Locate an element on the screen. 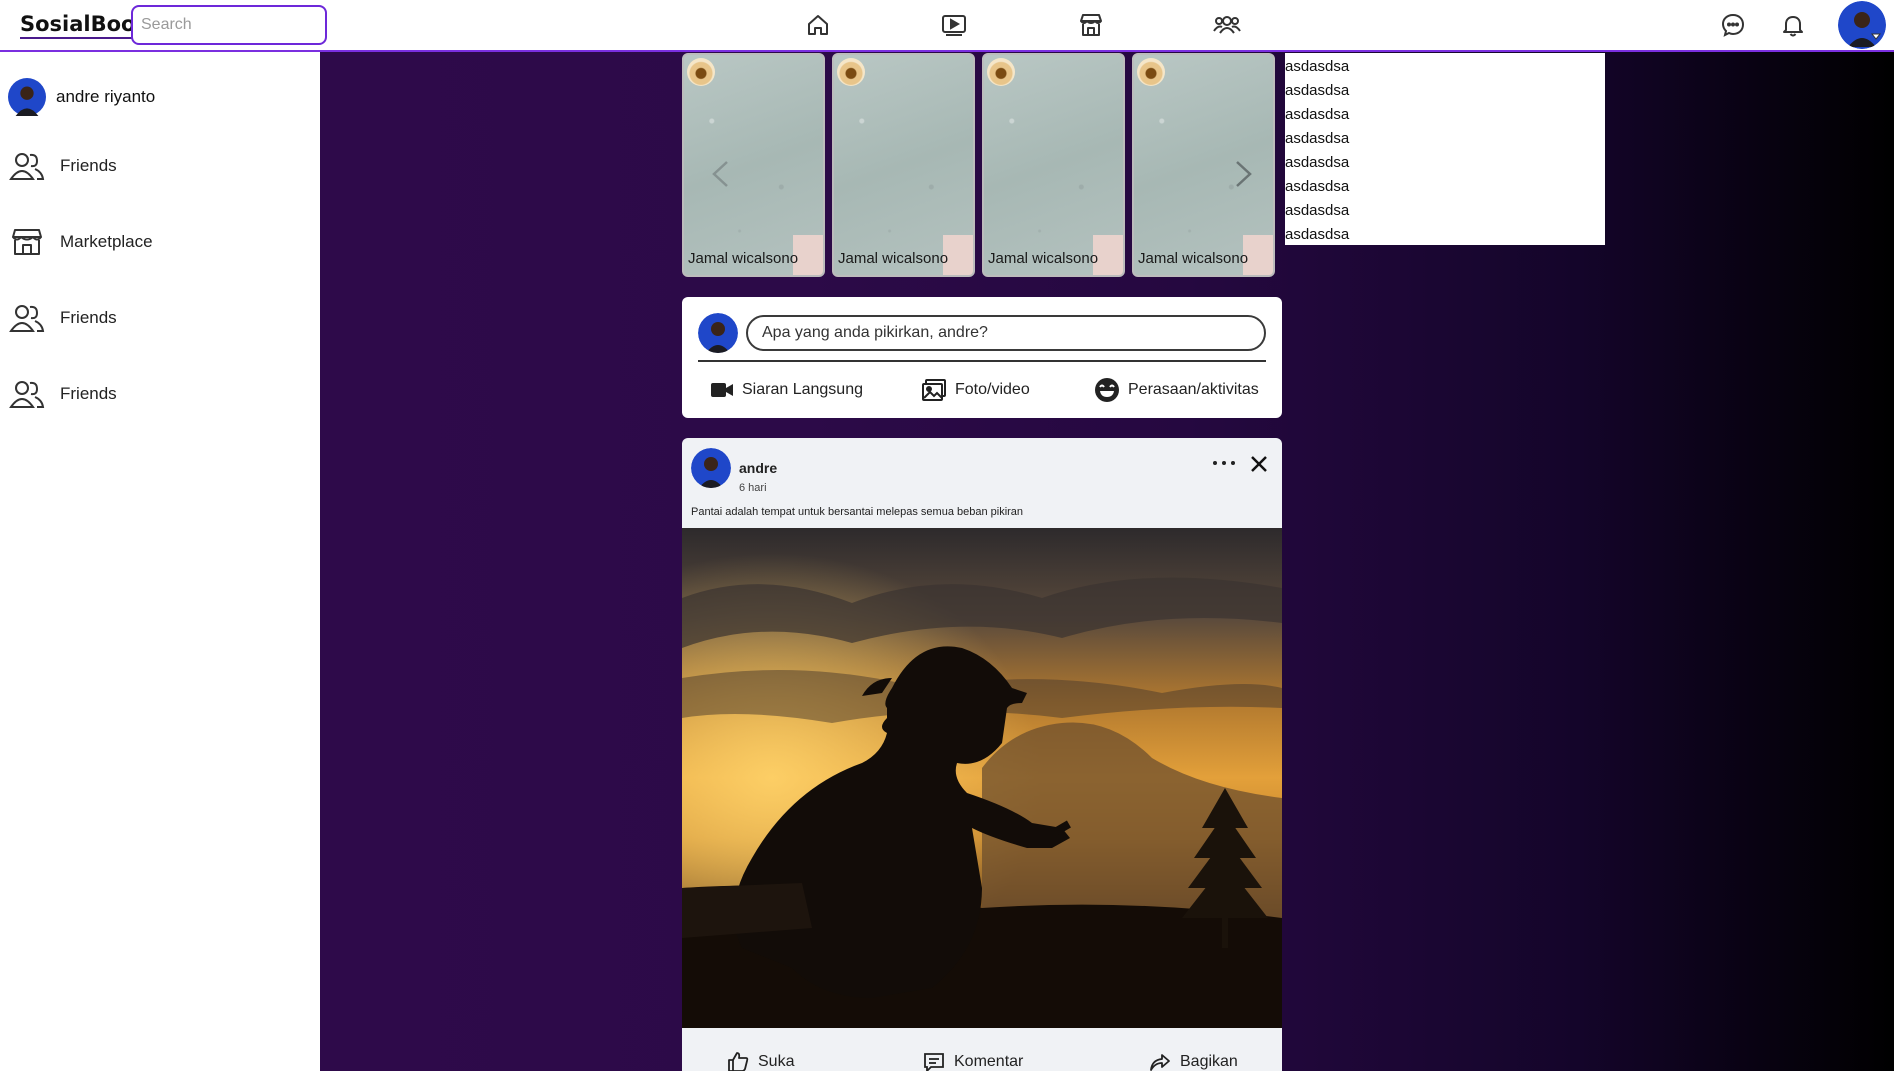 This screenshot has height=1071, width=1894. sidebar-item-profile: andre riyanto is located at coordinates (81, 97).